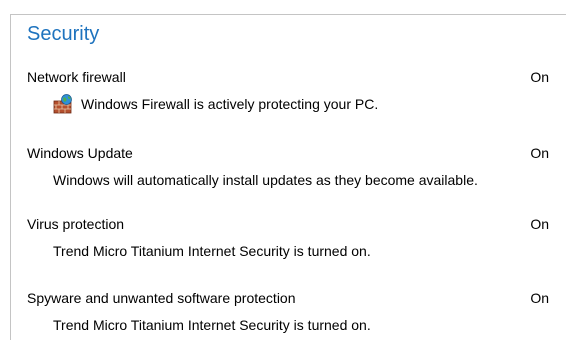  Describe the element at coordinates (161, 298) in the screenshot. I see `item-name: Spyware and unwanted software protection` at that location.